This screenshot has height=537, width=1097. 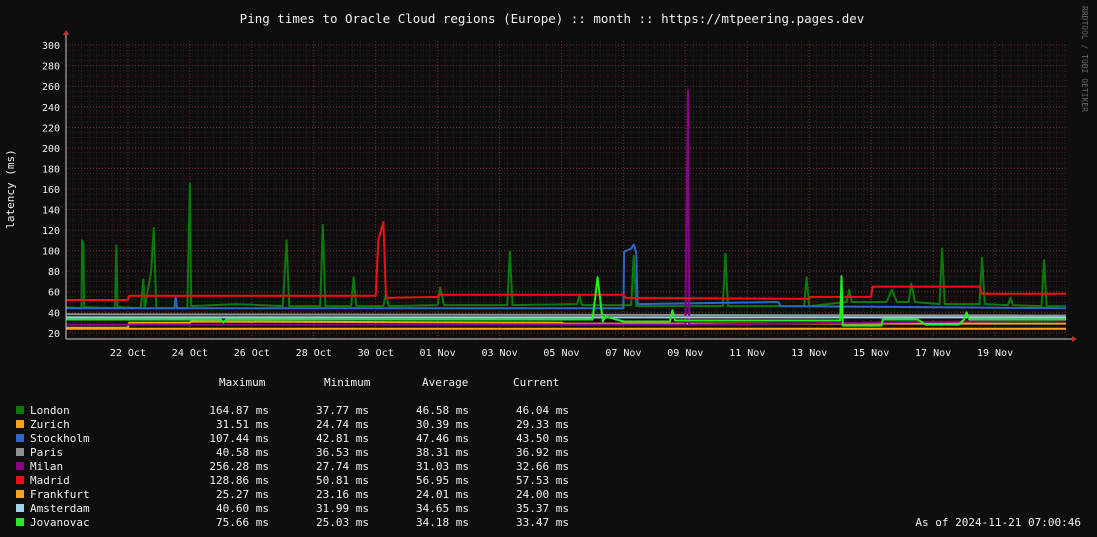 I want to click on legend-series-name: Milan, so click(x=47, y=466).